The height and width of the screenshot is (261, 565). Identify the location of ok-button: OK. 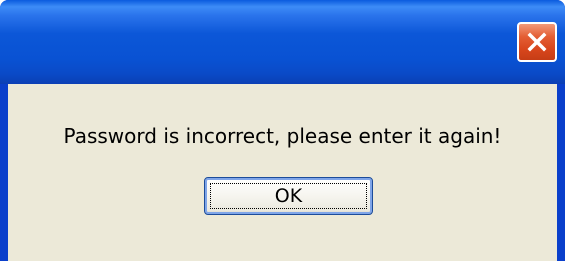
(288, 196).